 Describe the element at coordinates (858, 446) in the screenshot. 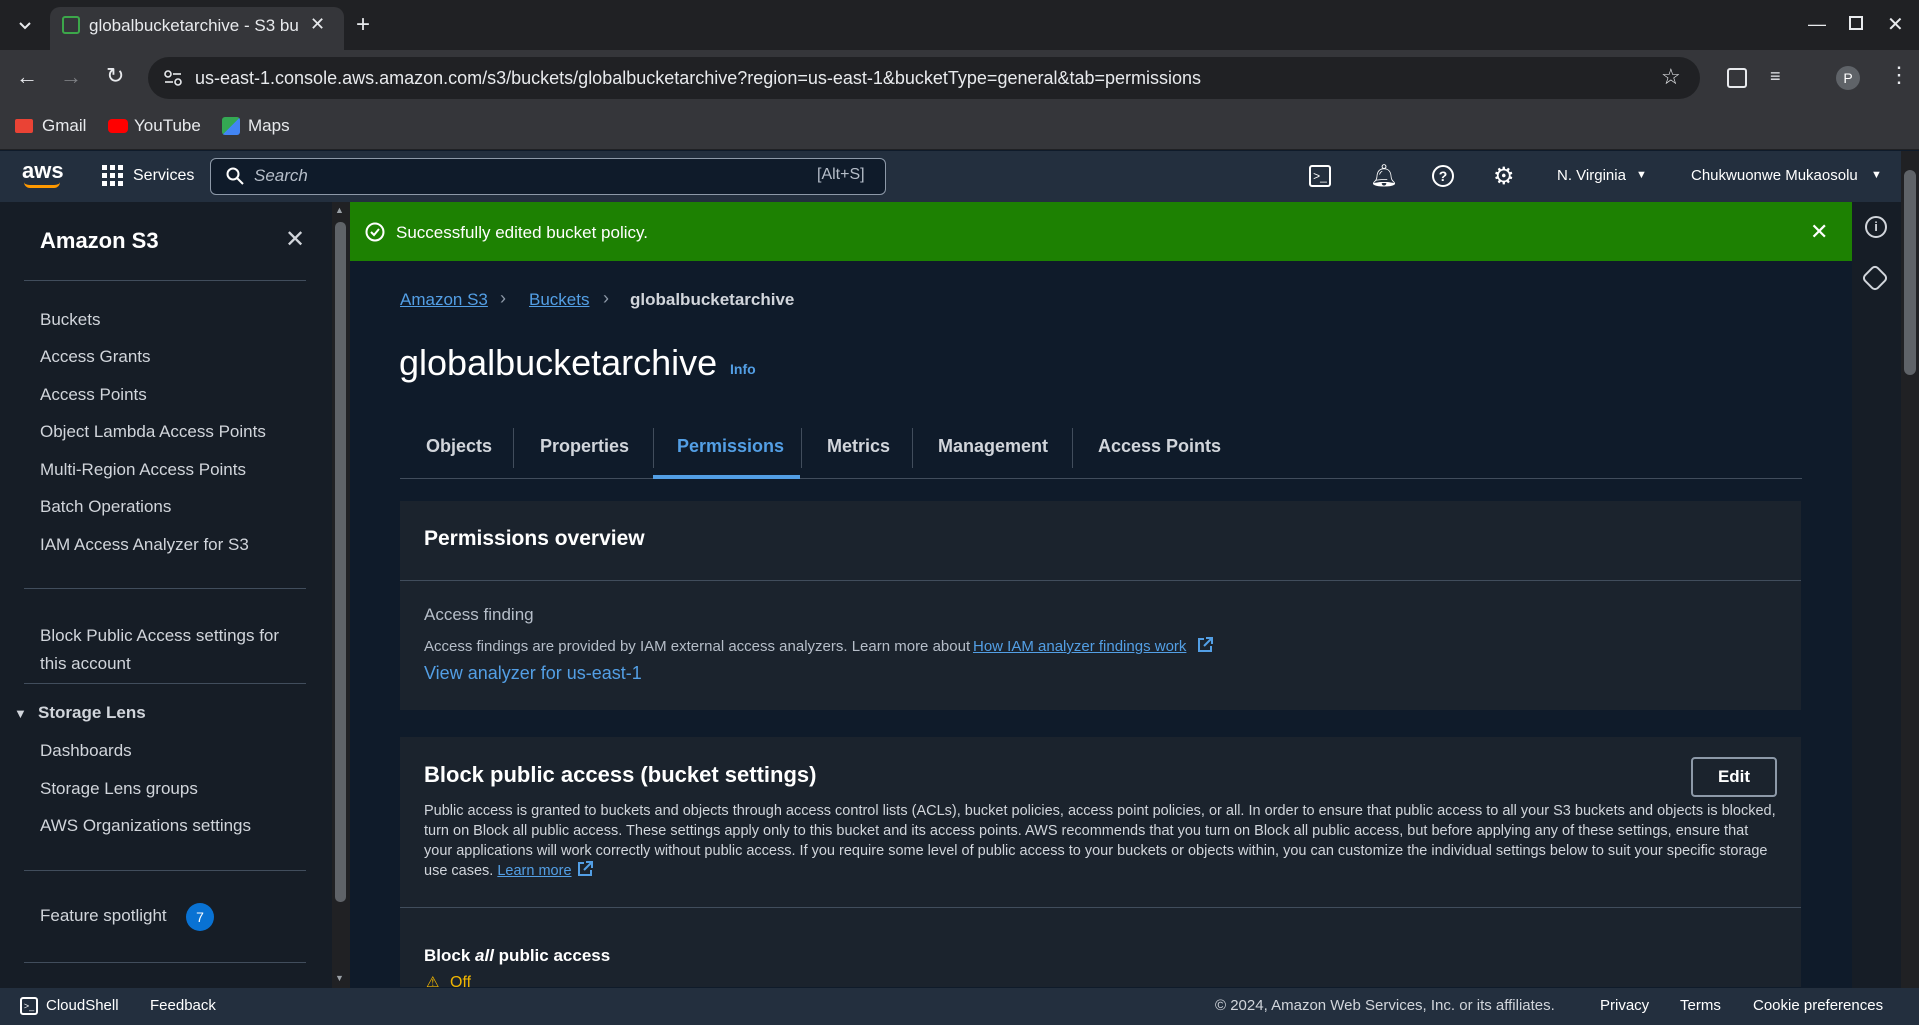

I see `tab-metrics: Metrics` at that location.